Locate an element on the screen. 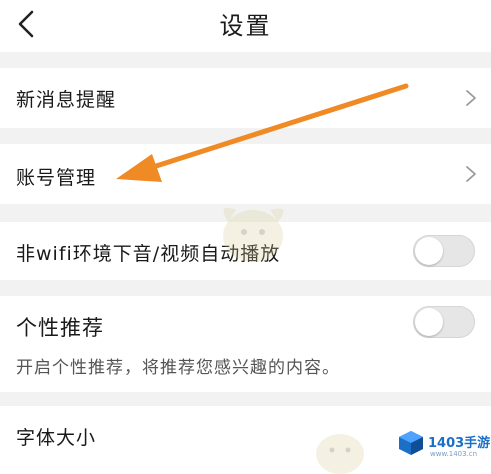 The width and height of the screenshot is (491, 474). cube-logo-icon is located at coordinates (411, 443).